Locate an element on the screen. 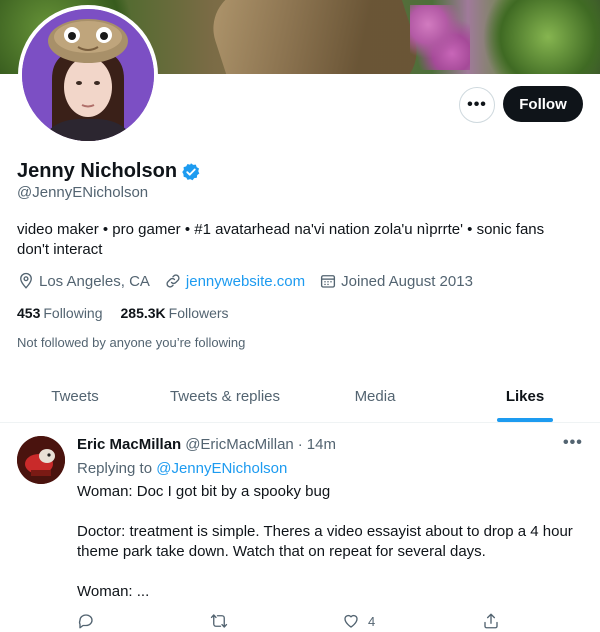 The width and height of the screenshot is (600, 632). profile-joined: Joined August 2013 is located at coordinates (396, 281).